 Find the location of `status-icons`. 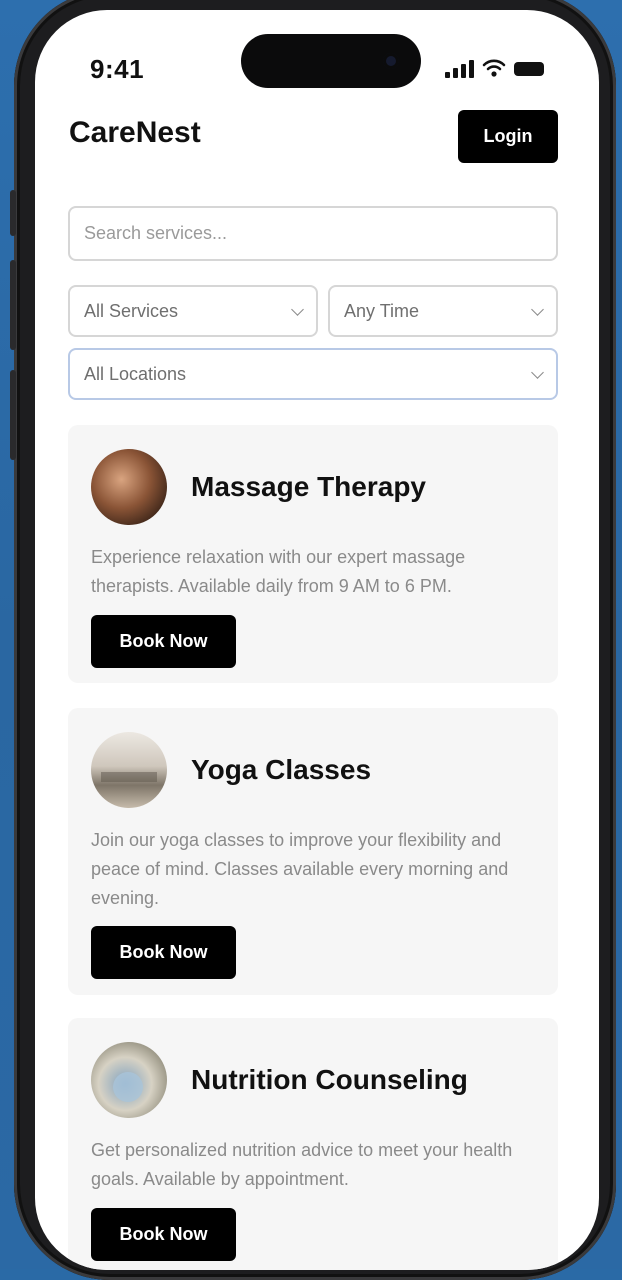

status-icons is located at coordinates (494, 68).